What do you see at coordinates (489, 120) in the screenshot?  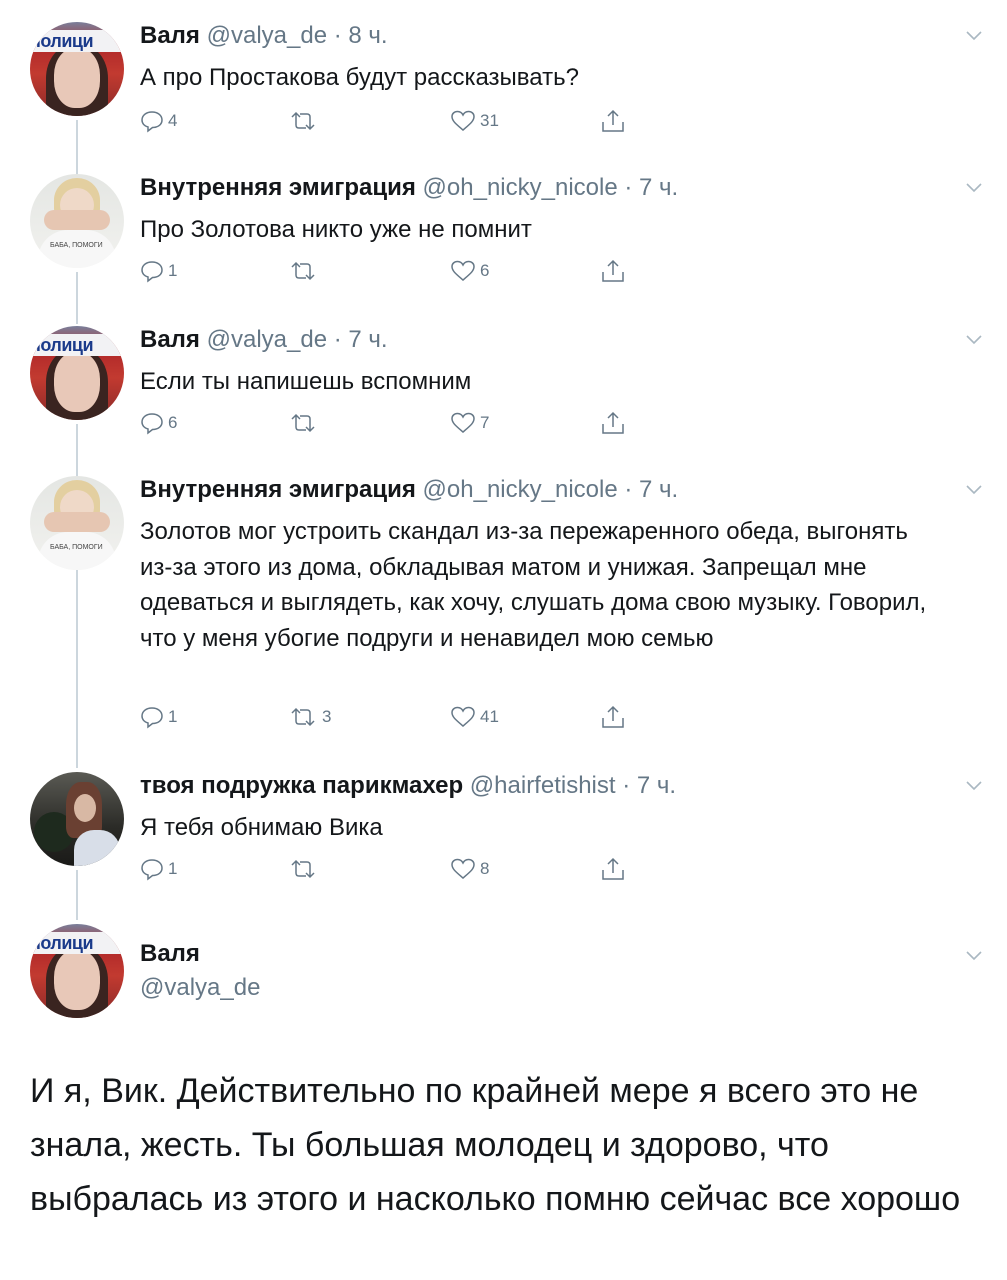 I see `like-count: 31` at bounding box center [489, 120].